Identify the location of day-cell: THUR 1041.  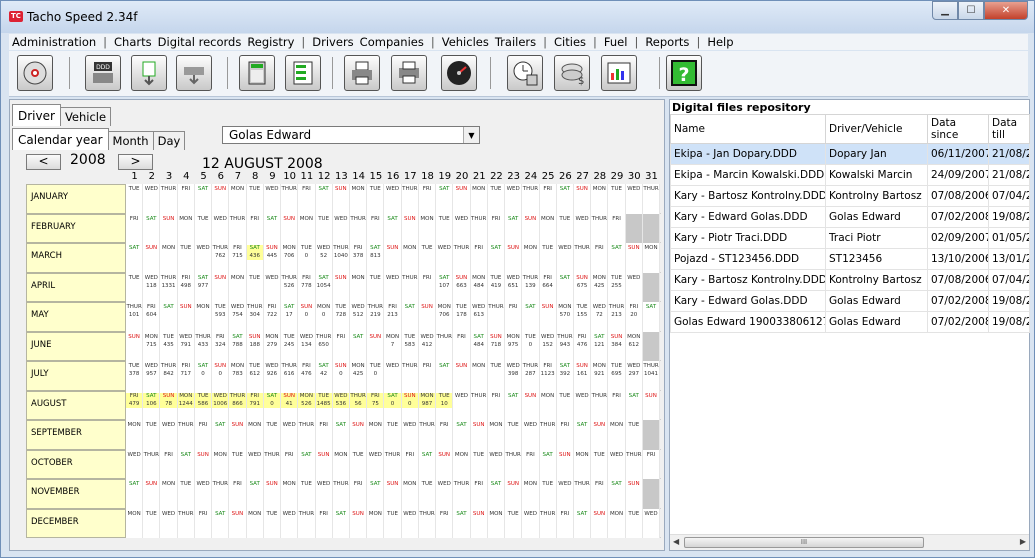
(651, 376).